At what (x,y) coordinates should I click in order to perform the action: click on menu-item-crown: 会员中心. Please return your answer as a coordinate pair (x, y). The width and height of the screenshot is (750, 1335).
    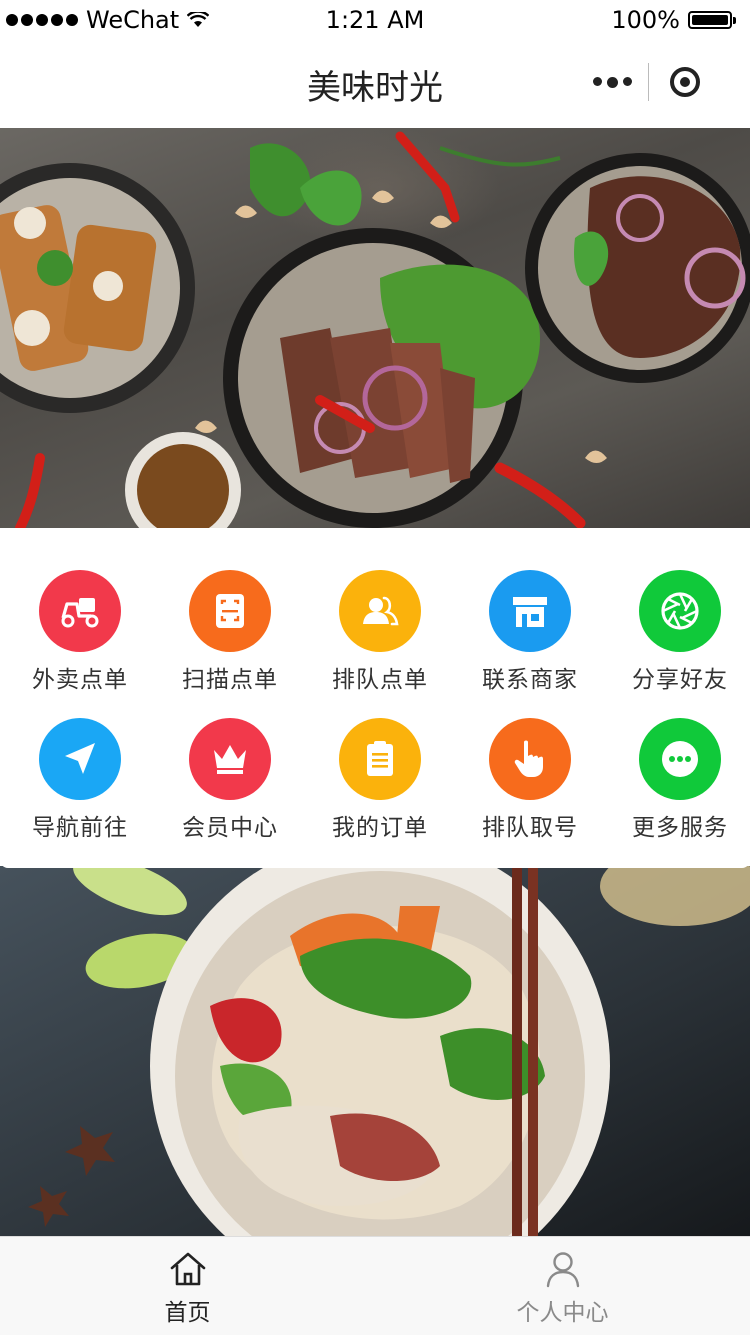
    Looking at the image, I should click on (230, 780).